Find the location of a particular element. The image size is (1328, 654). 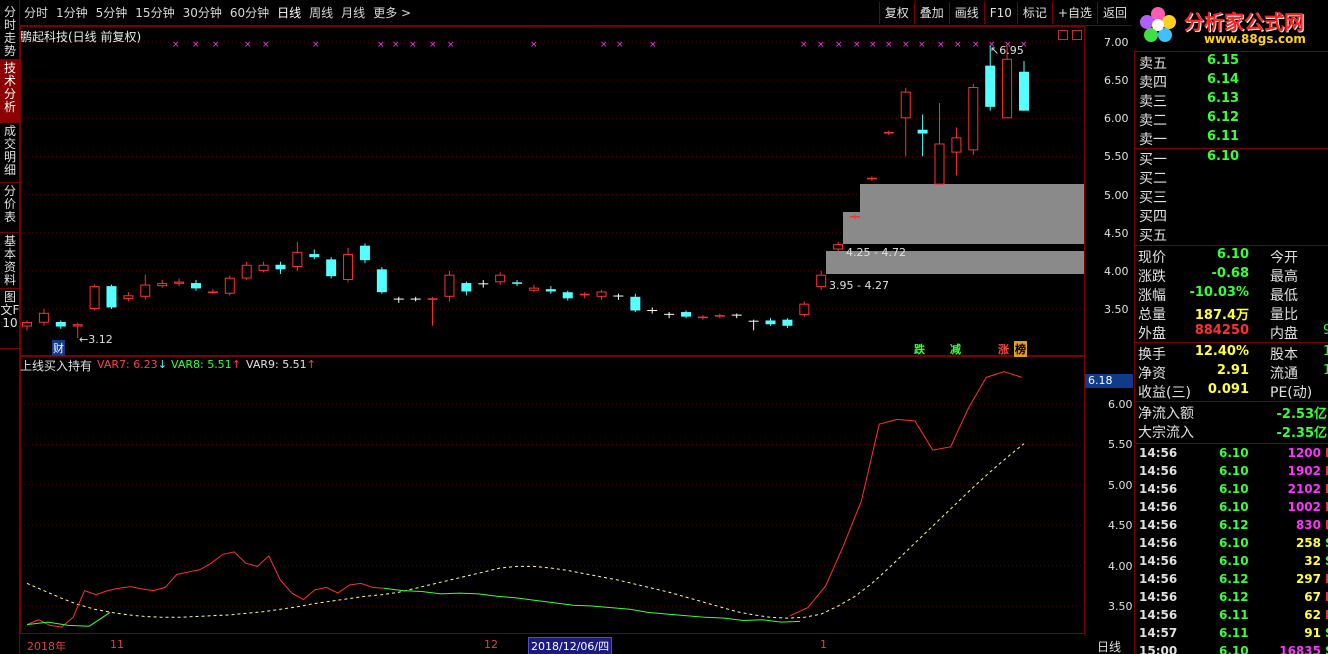

quote-row: 净资 2.91 流通 1 is located at coordinates (1233, 372).